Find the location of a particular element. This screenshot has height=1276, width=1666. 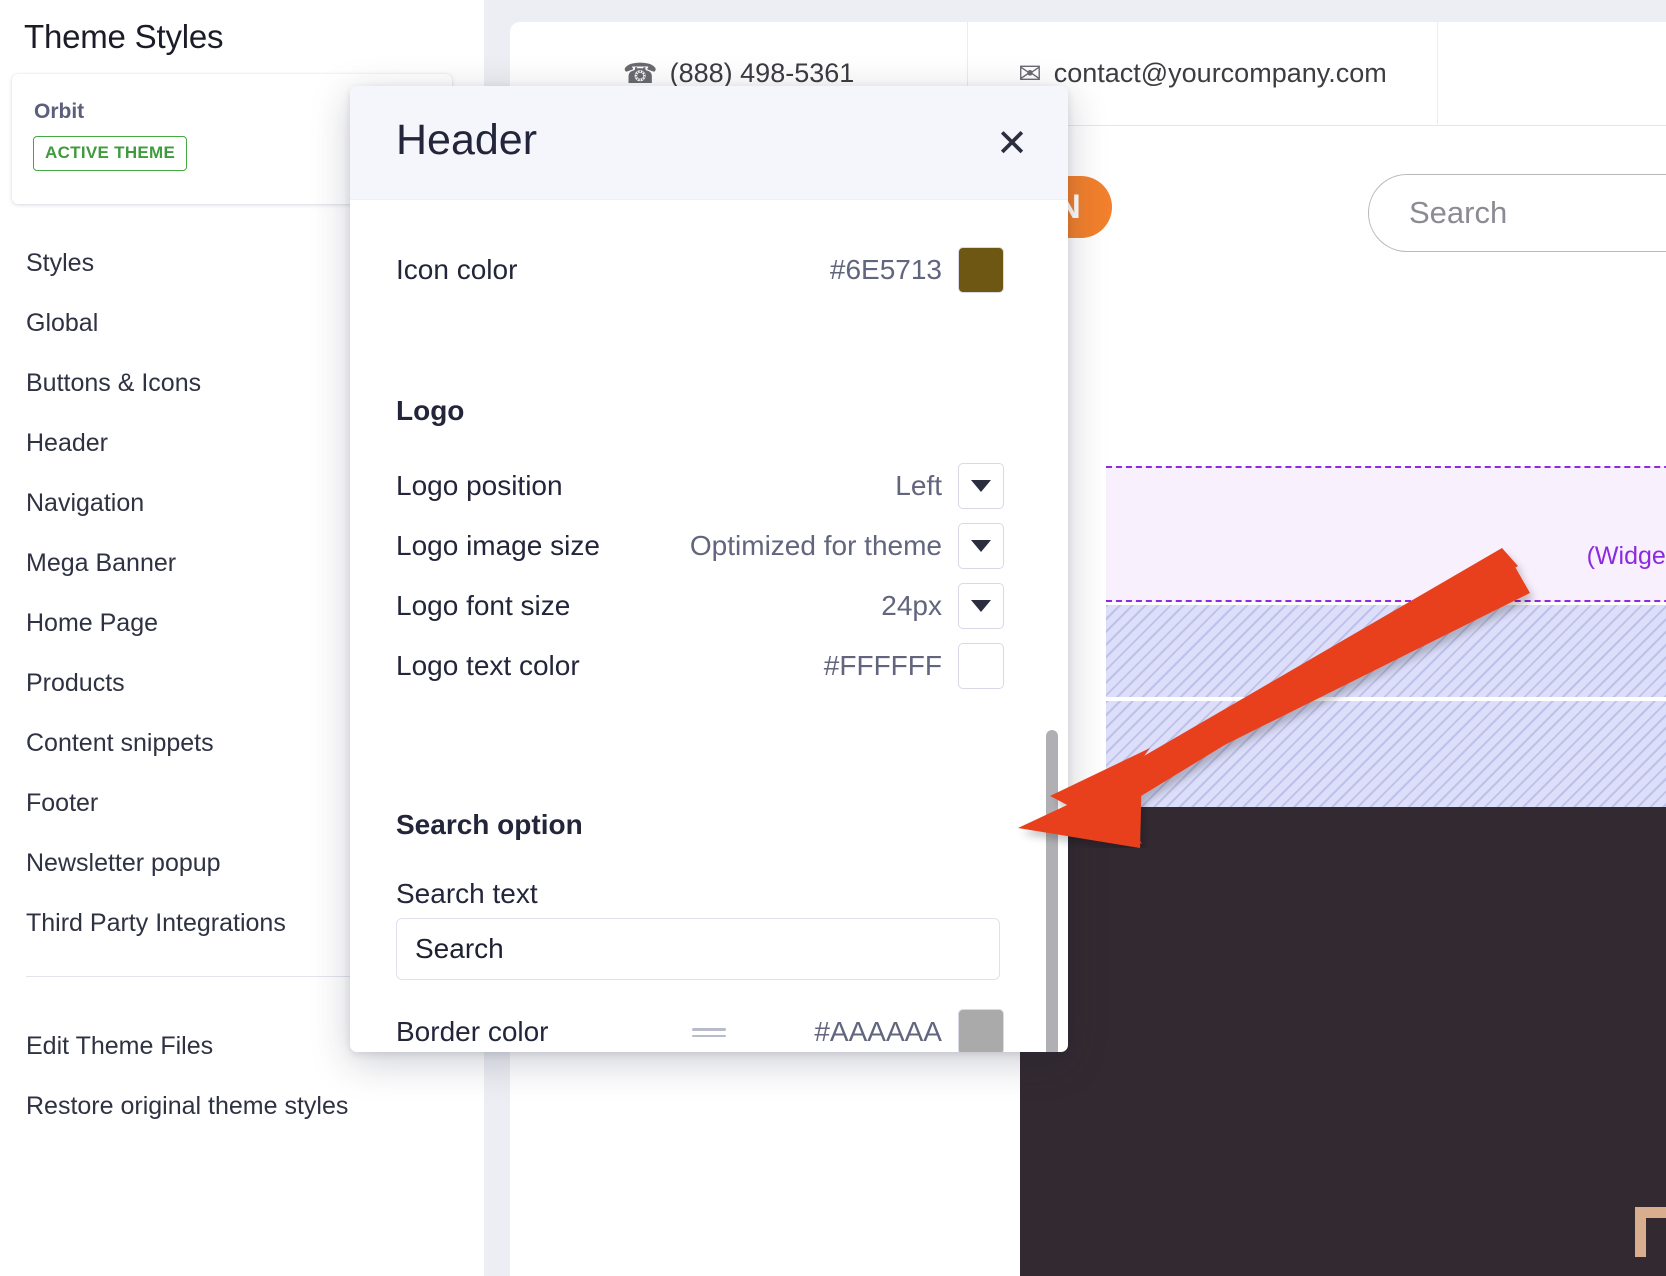

section-heading-search-option: Search option is located at coordinates (489, 824).